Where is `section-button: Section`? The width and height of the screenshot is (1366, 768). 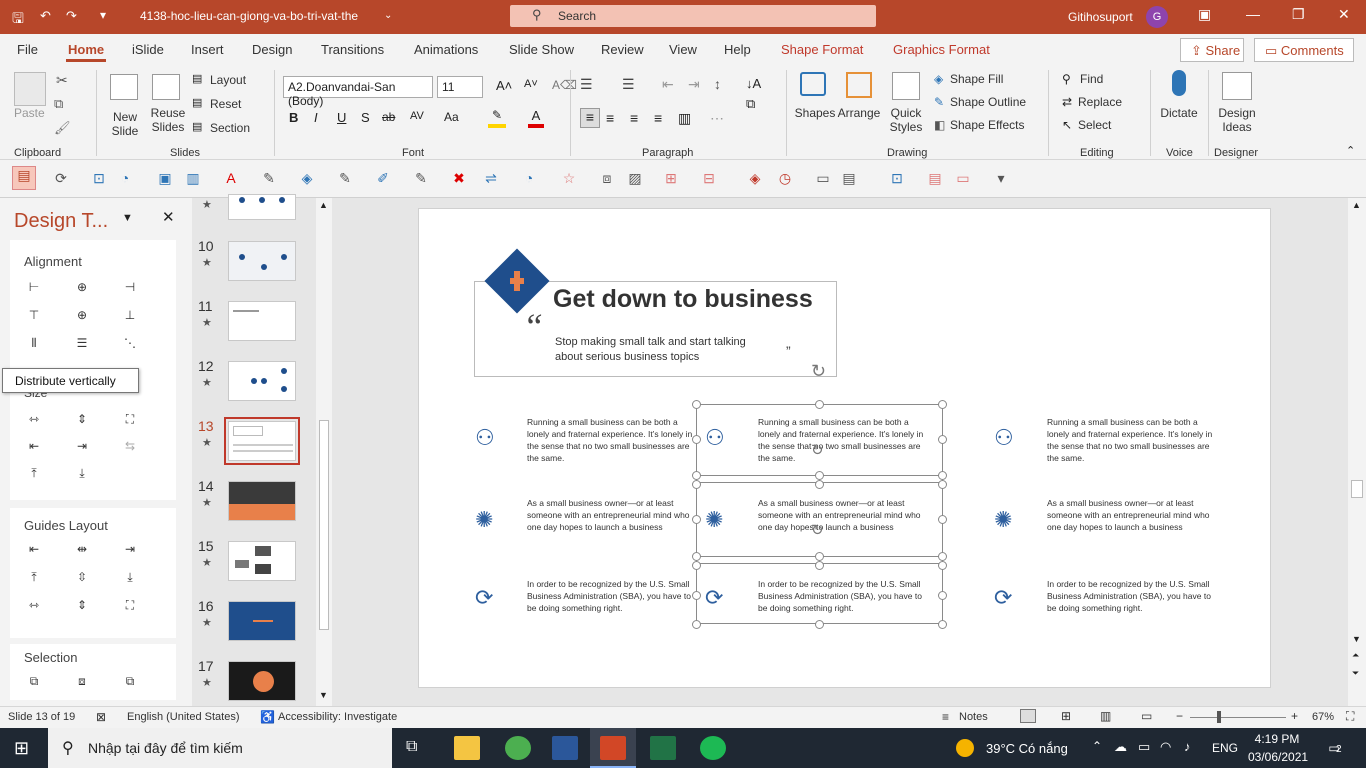
section-button: Section is located at coordinates (230, 128).